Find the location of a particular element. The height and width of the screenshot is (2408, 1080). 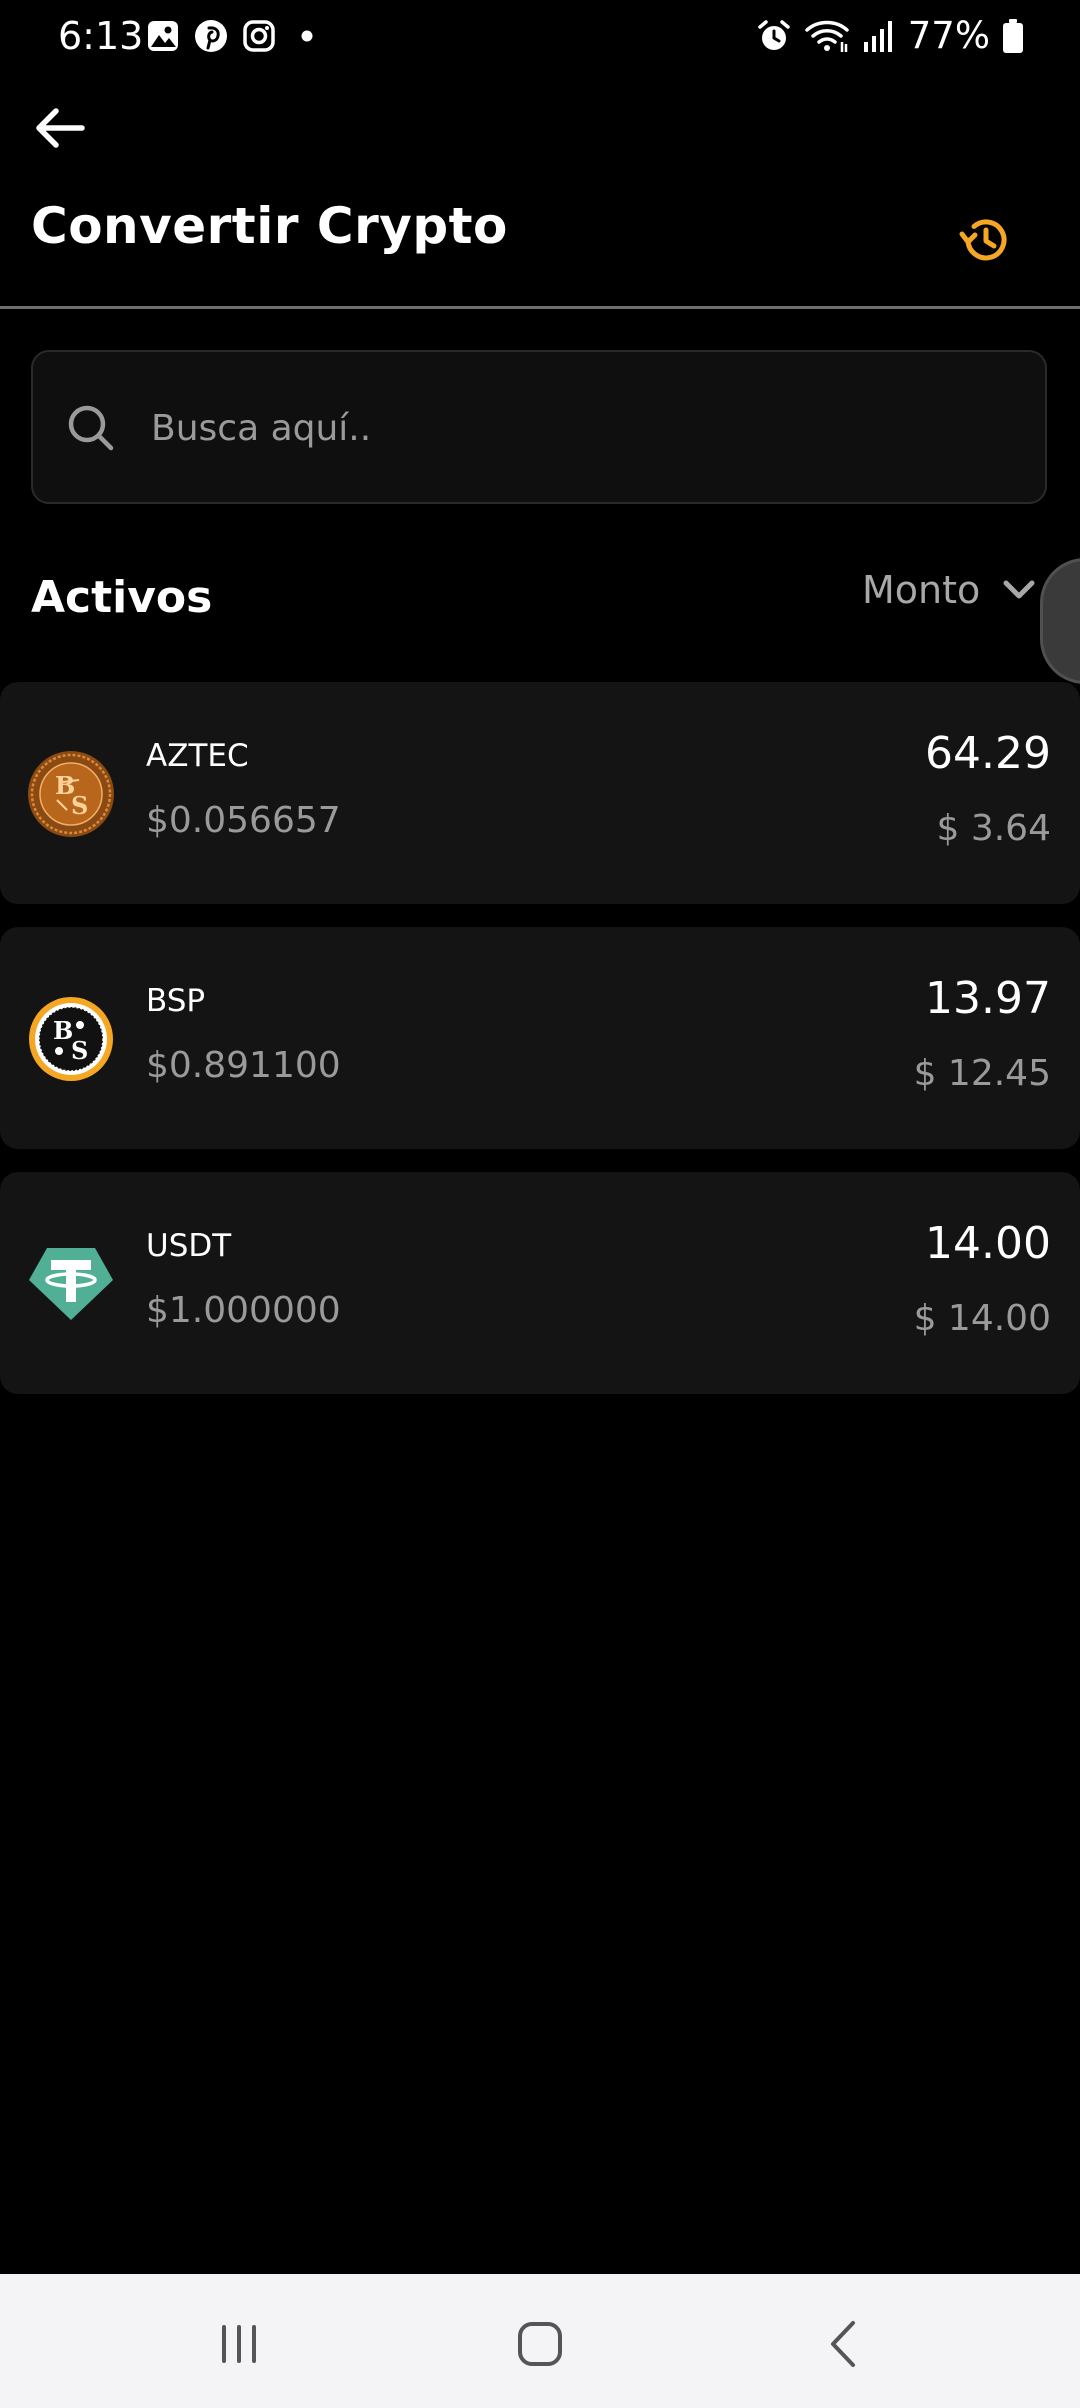

battery-icon is located at coordinates (1013, 36).